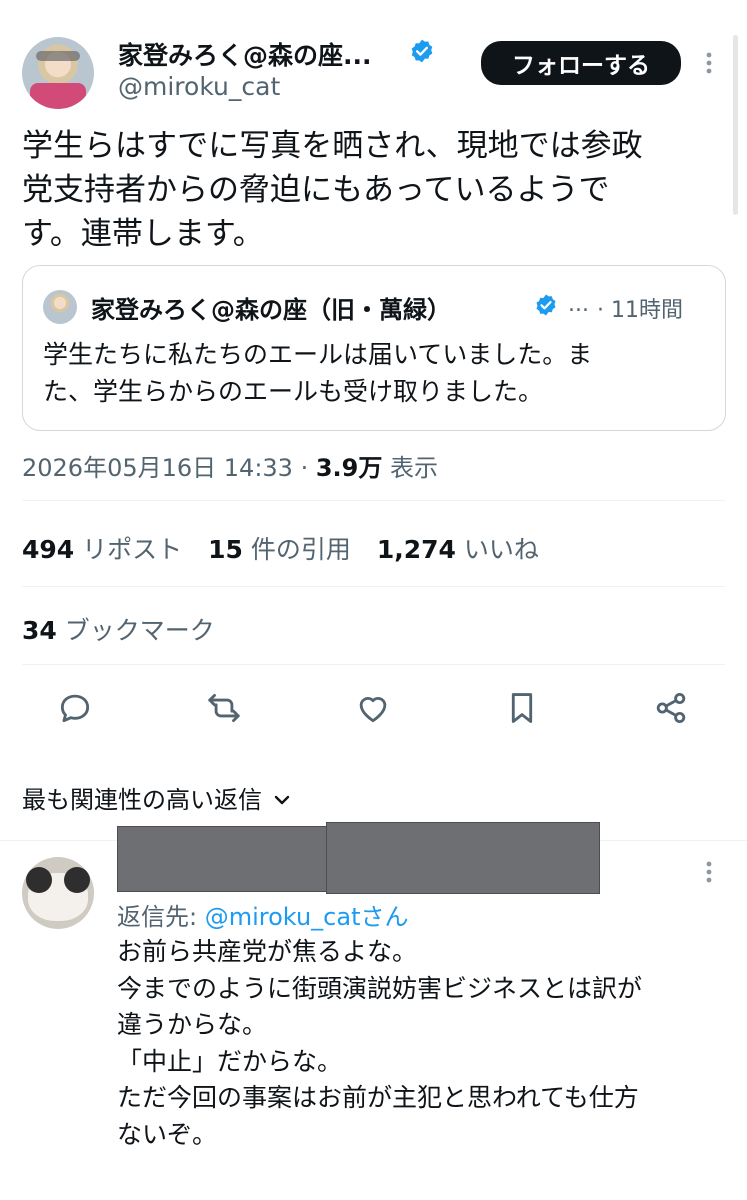  I want to click on bookmark-stat: 34 ブックマーク, so click(118, 629).